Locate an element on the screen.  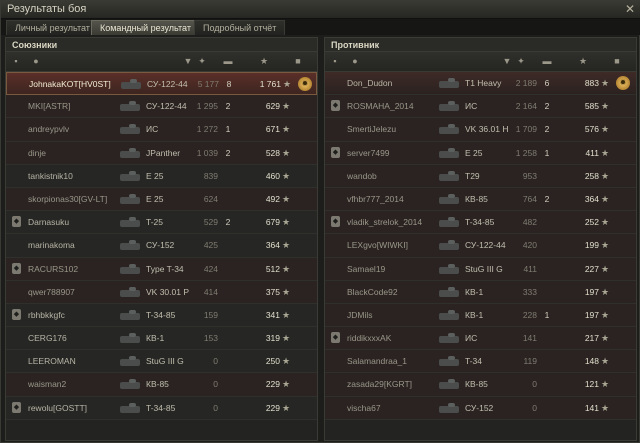
frags-value: 2 is located at coordinates (547, 198).